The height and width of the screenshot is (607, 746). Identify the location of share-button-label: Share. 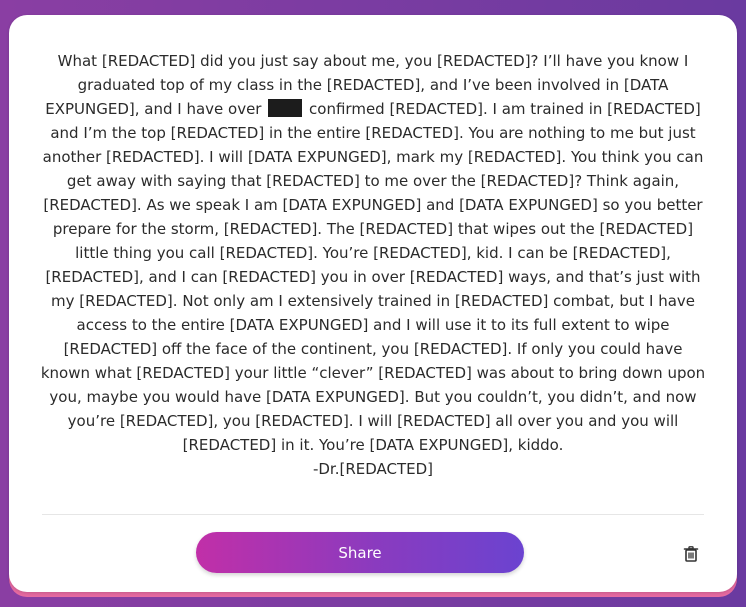
(360, 552).